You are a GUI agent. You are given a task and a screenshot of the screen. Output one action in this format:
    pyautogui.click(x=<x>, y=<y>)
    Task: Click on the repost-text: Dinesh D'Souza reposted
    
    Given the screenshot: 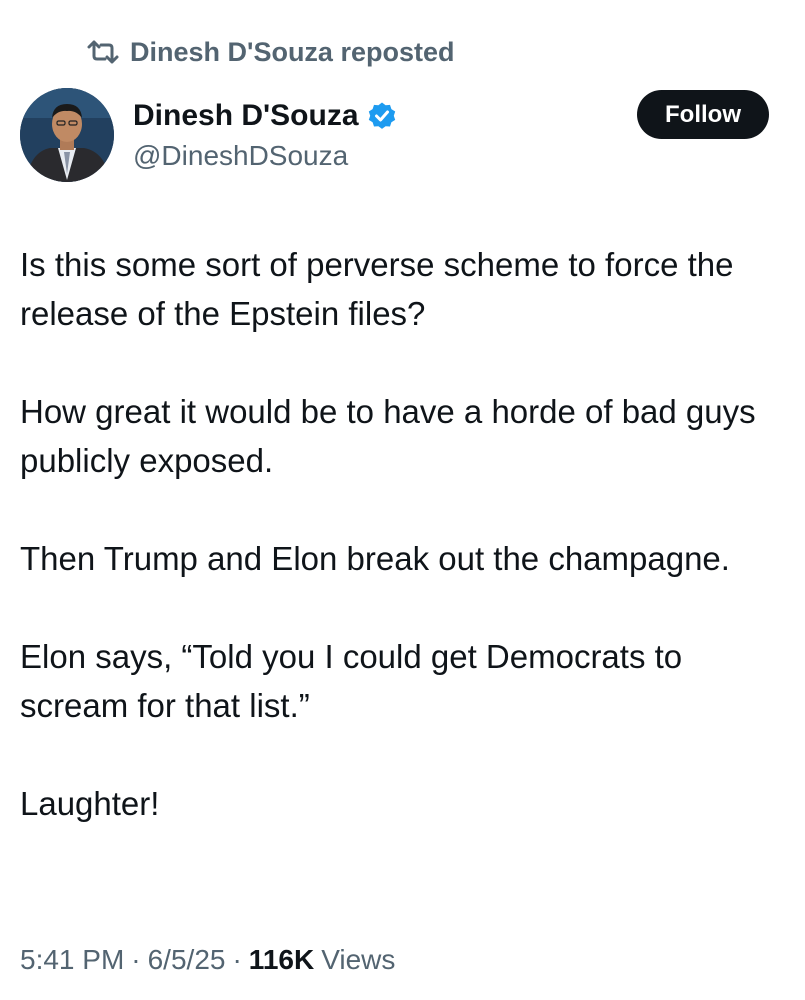 What is the action you would take?
    pyautogui.click(x=292, y=51)
    